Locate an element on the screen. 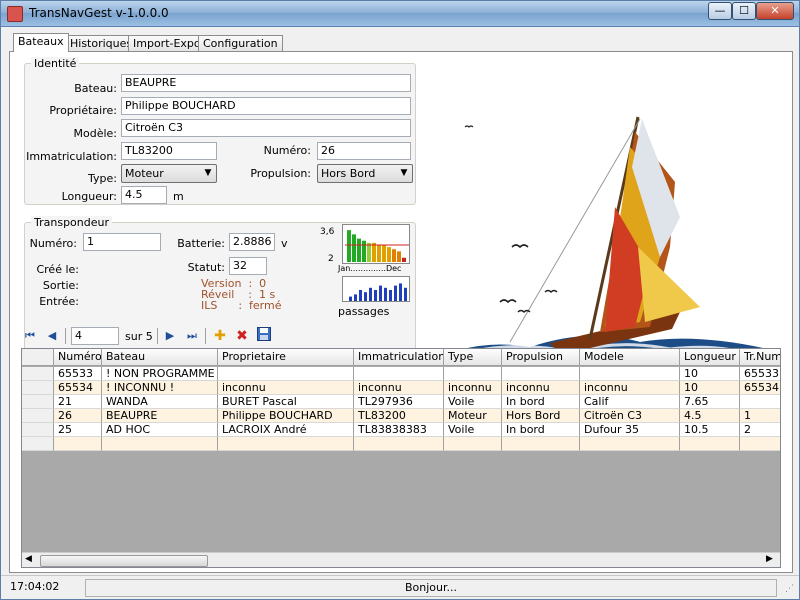 The image size is (800, 600). horizontal-scrollbar: ◀ ▶ is located at coordinates (401, 559).